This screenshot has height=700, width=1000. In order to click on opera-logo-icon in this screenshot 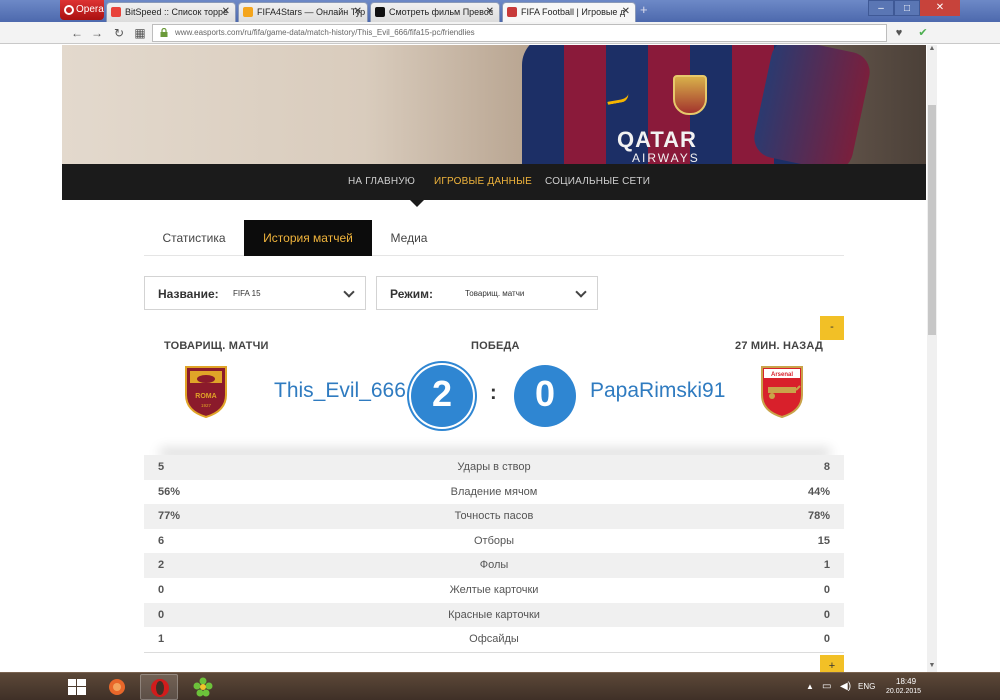, I will do `click(69, 10)`.